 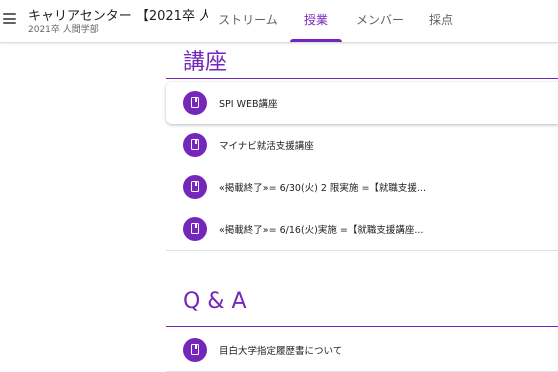 I want to click on tab-classwork-label: 授業, so click(x=315, y=20).